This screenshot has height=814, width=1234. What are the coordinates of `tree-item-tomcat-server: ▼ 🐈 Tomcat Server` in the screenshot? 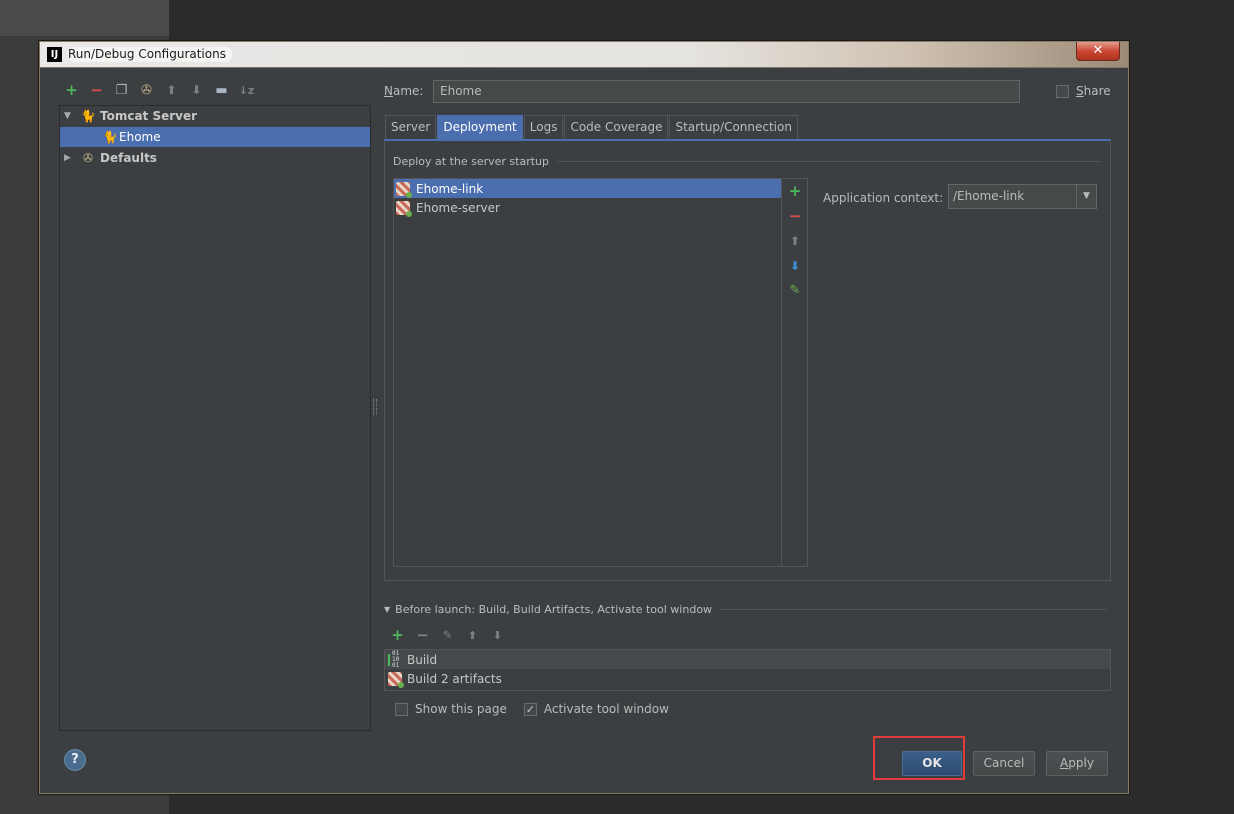 It's located at (215, 116).